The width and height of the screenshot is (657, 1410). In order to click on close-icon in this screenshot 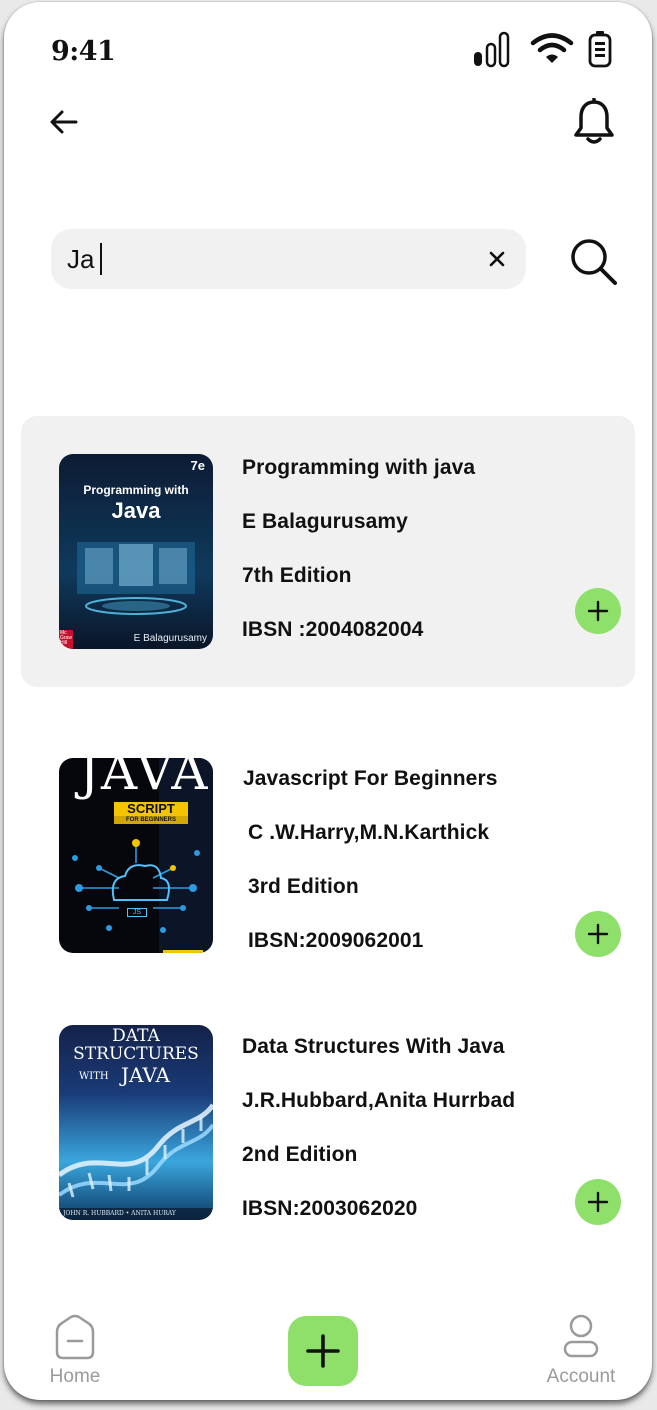, I will do `click(497, 259)`.